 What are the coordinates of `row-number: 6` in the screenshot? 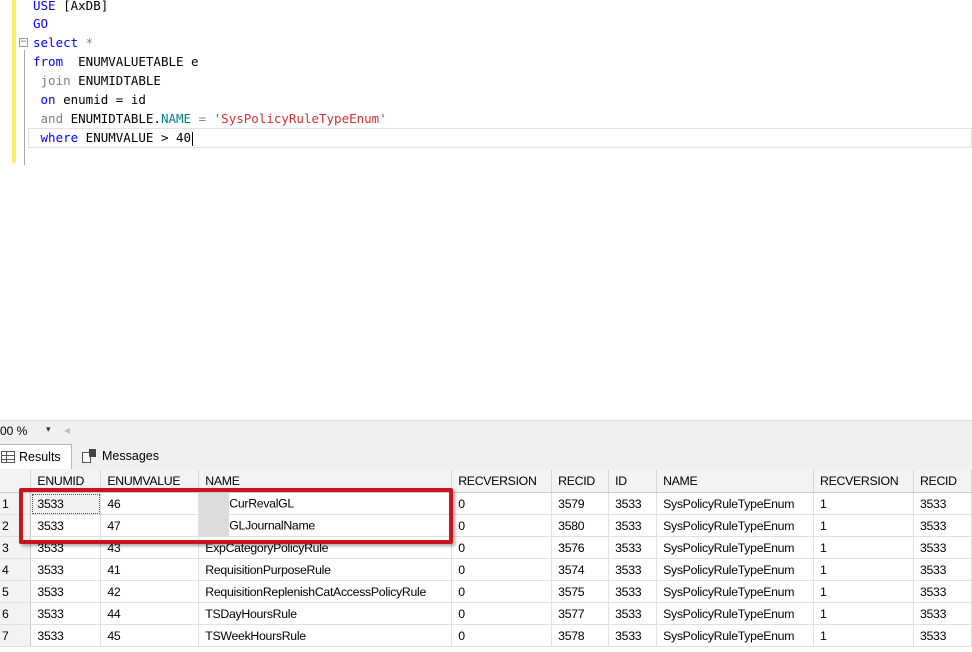 It's located at (16, 613).